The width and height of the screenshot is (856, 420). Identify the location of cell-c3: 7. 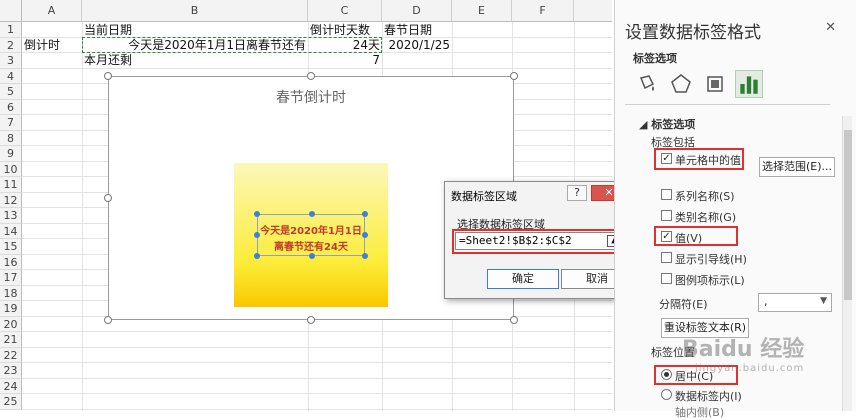
(345, 60).